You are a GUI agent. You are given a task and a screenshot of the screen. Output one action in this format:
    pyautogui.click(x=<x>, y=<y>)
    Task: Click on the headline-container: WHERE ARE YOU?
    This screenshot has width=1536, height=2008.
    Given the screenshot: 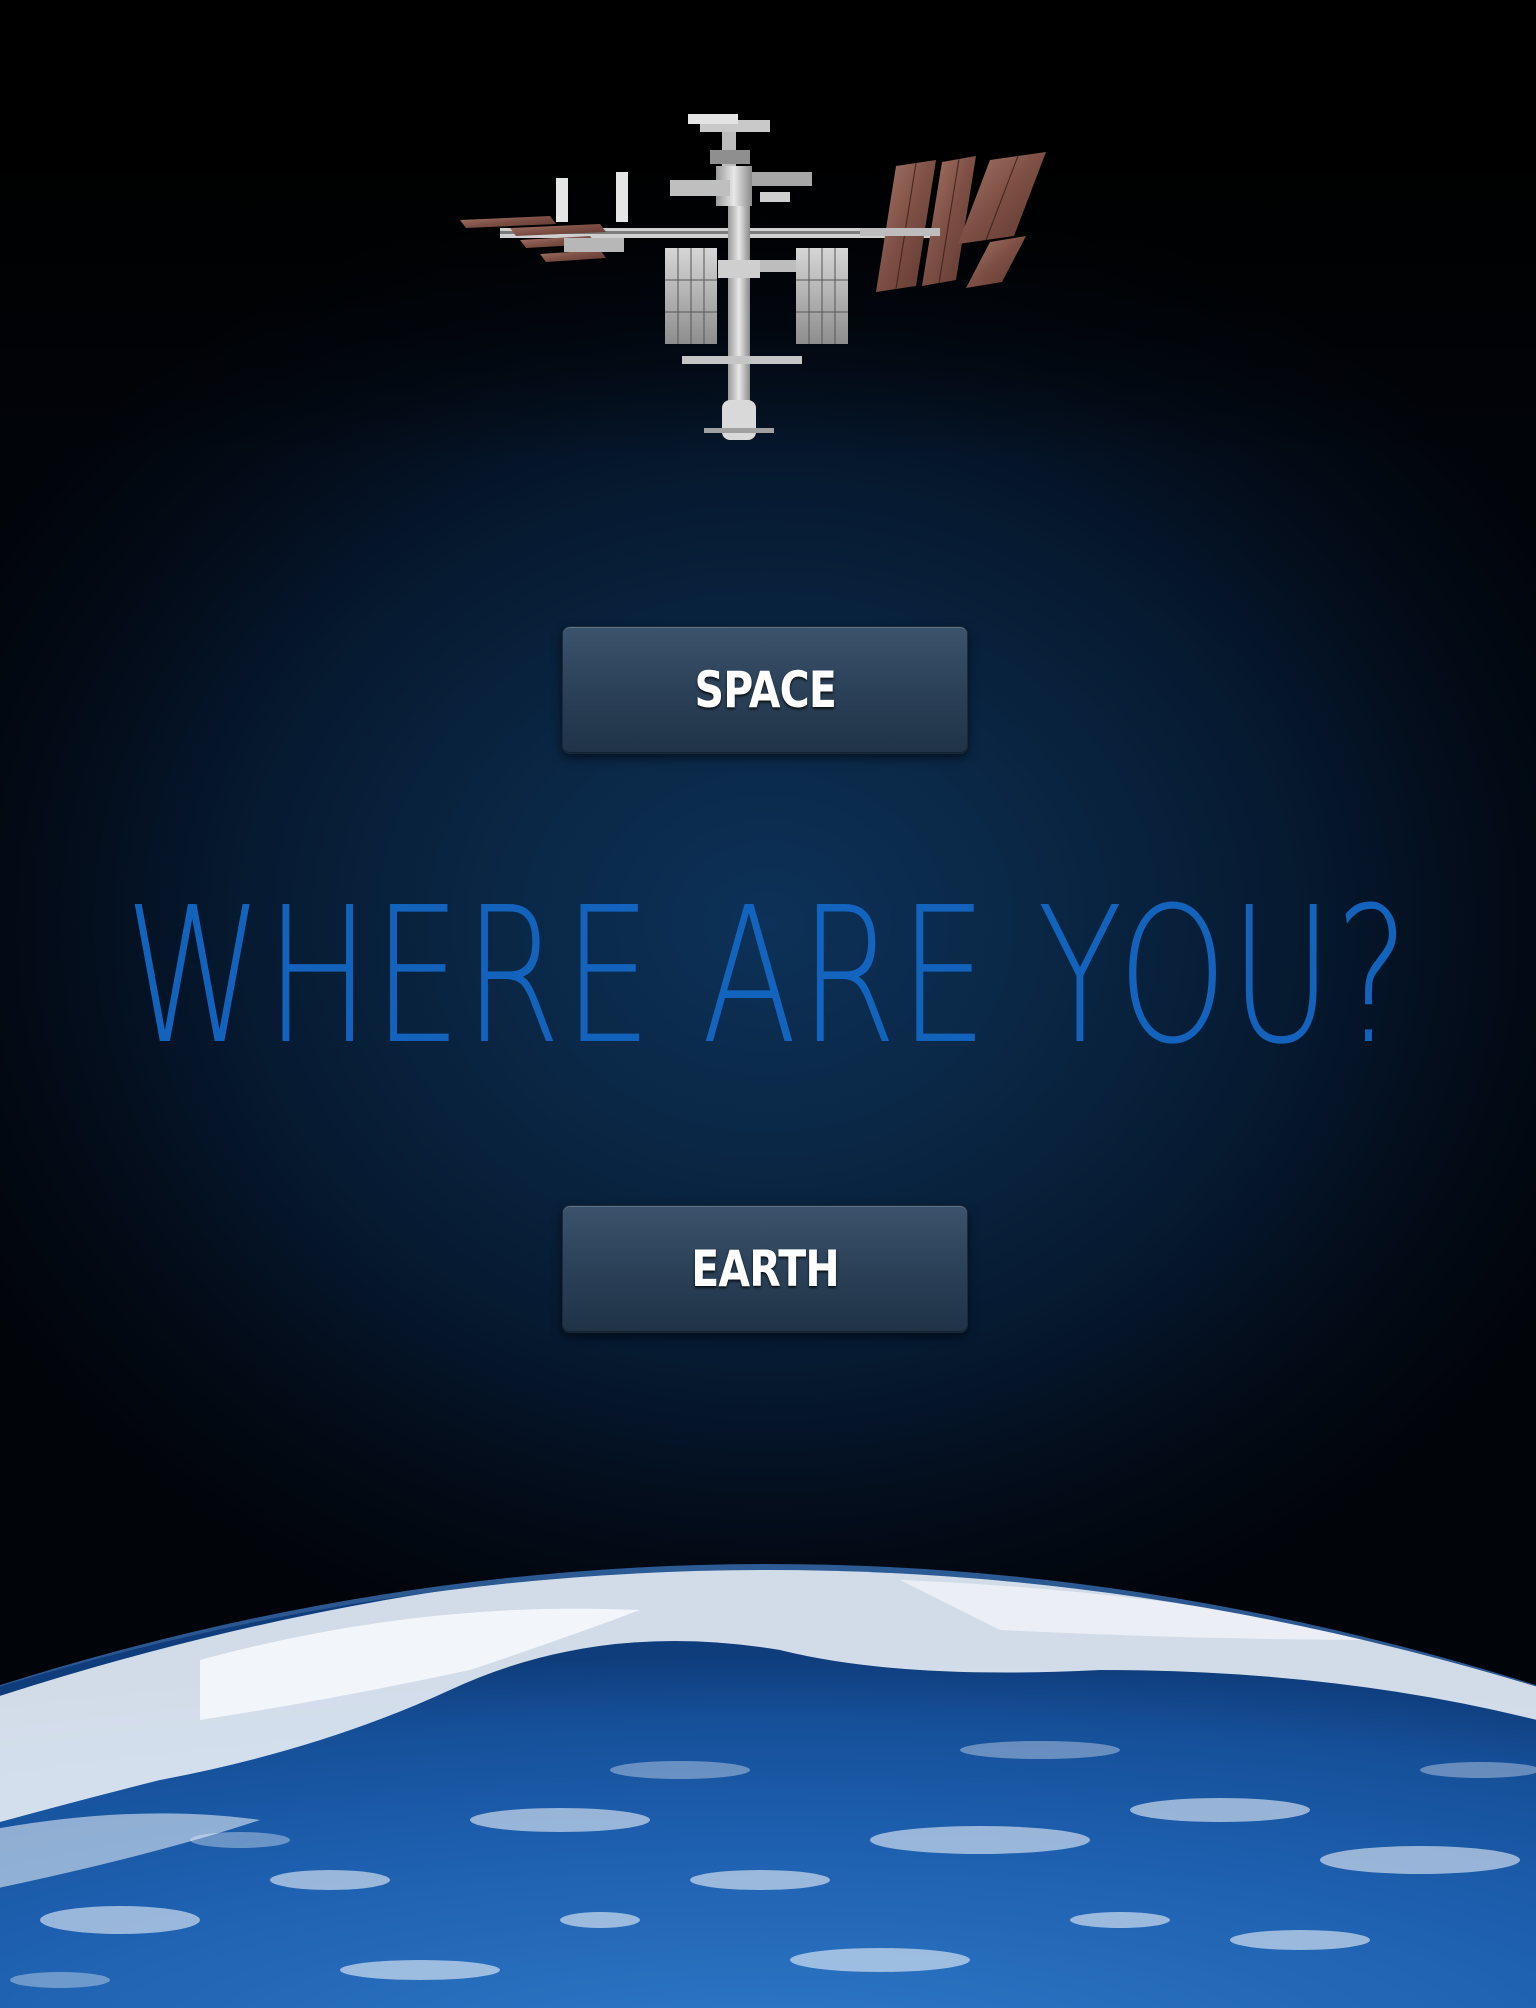 What is the action you would take?
    pyautogui.click(x=768, y=976)
    